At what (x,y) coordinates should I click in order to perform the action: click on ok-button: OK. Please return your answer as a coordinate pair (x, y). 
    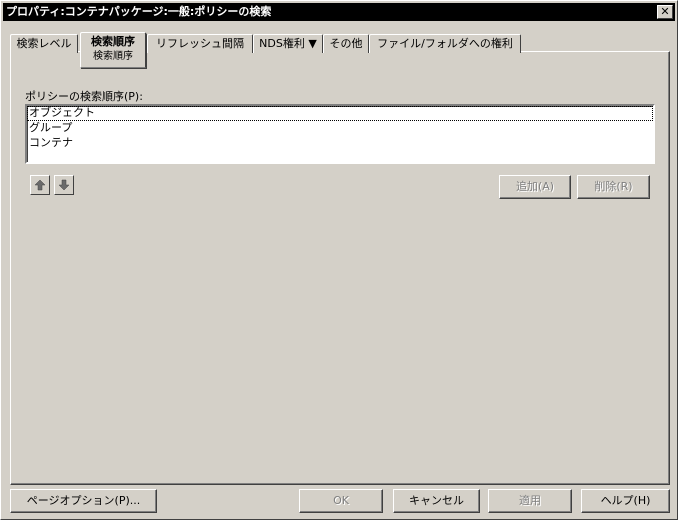
    Looking at the image, I should click on (341, 501).